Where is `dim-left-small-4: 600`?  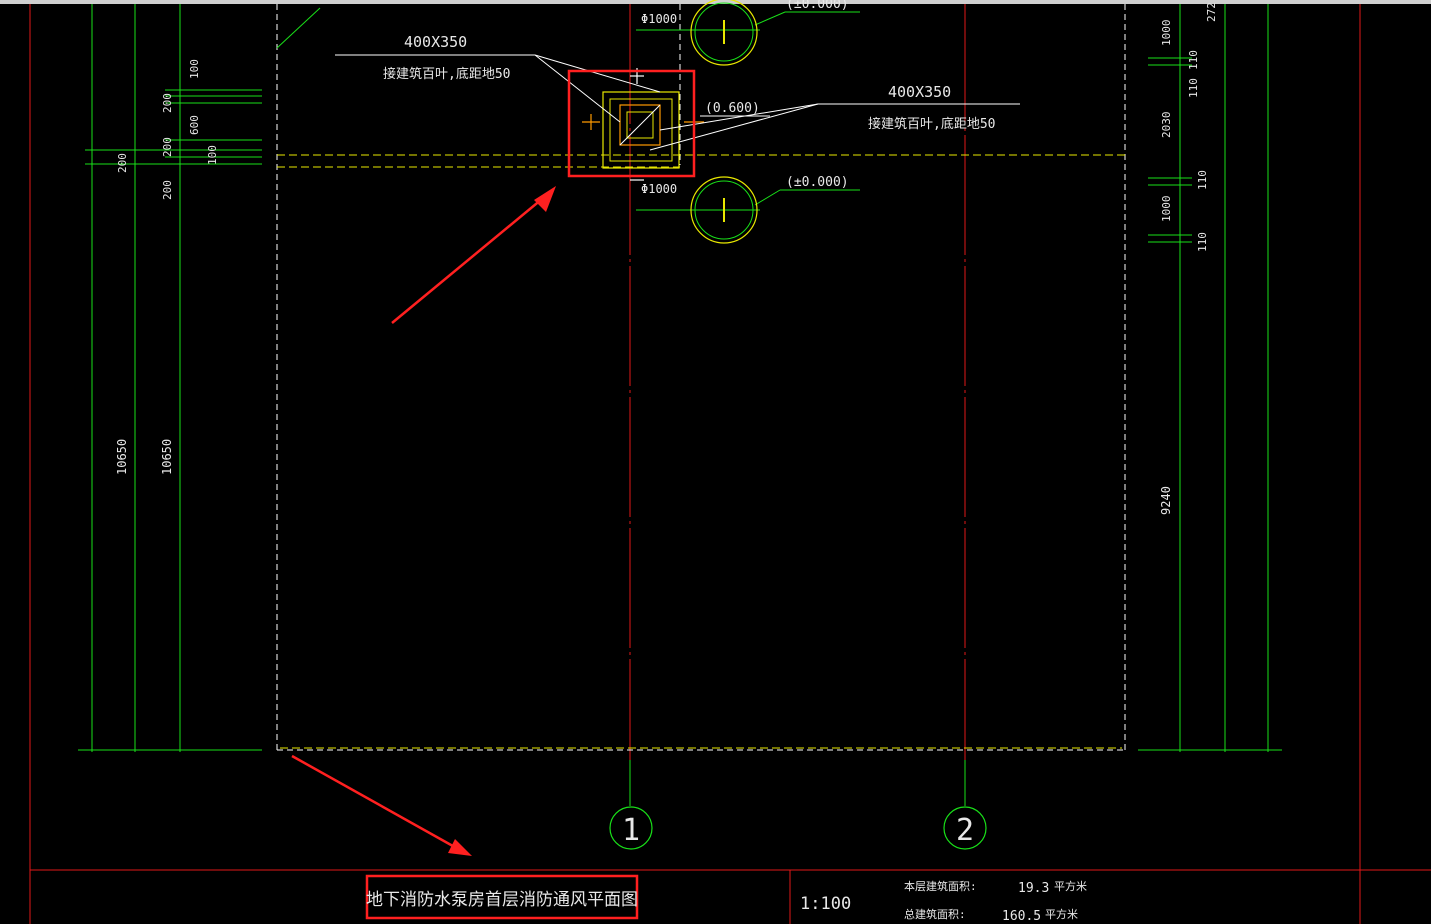
dim-left-small-4: 600 is located at coordinates (194, 125).